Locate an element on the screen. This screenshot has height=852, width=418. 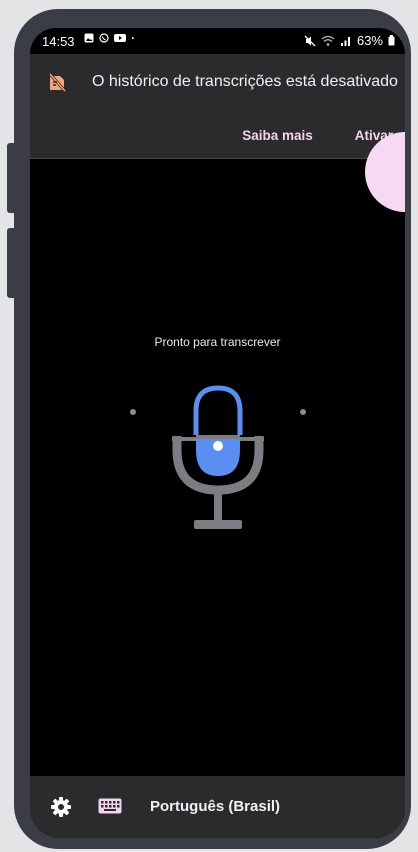
signal-icon is located at coordinates (345, 41).